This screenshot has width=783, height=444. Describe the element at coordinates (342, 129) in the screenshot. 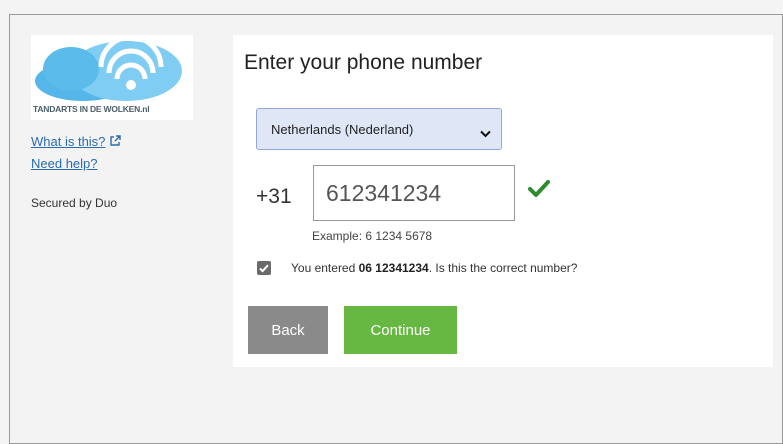

I see `country-select-value: Netherlands (Nederland)` at that location.